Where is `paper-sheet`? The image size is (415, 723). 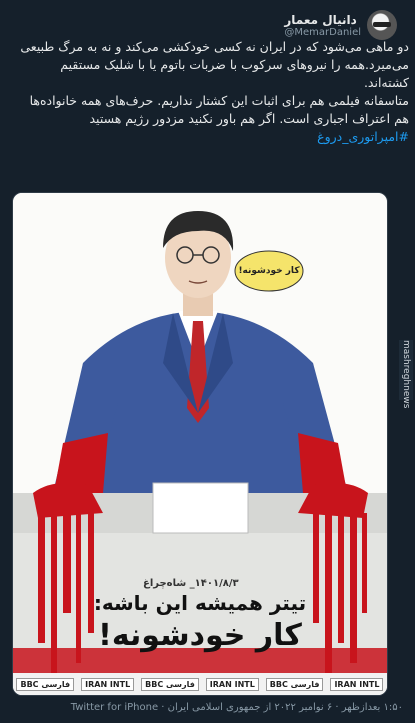 paper-sheet is located at coordinates (200, 508).